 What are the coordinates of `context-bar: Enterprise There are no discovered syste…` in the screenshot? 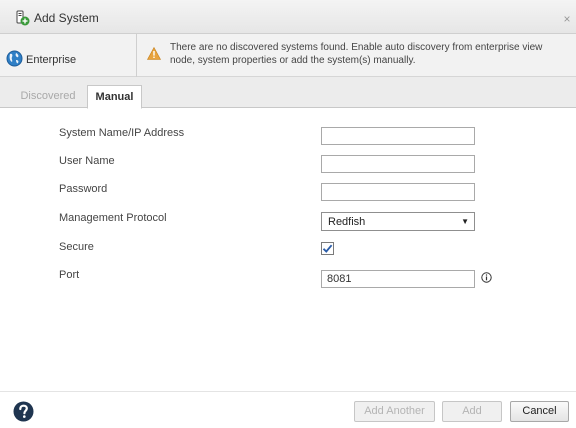 It's located at (288, 55).